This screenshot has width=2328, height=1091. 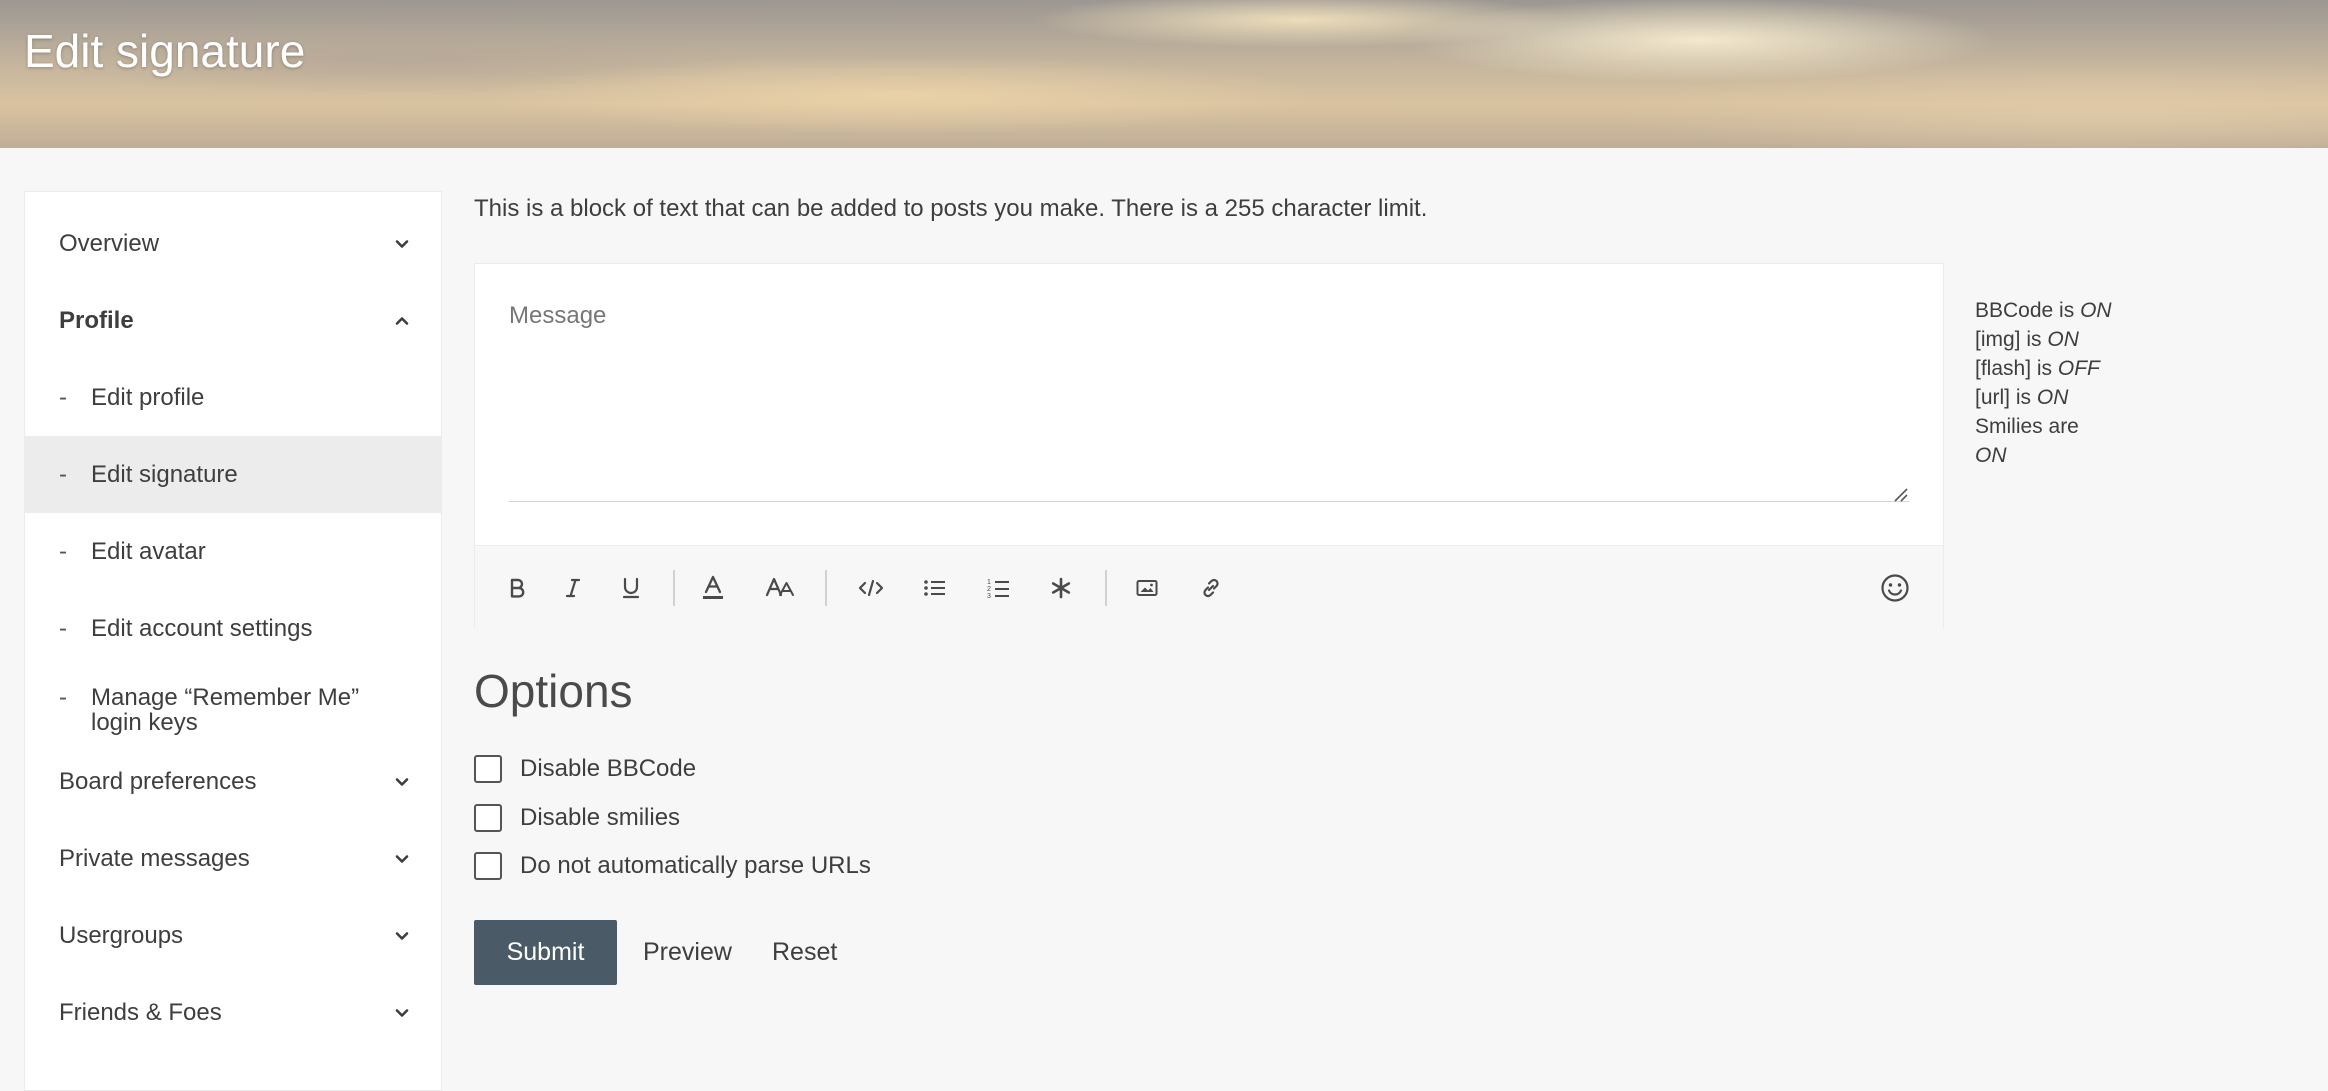 I want to click on disable-smilies-checkbox, so click(x=488, y=818).